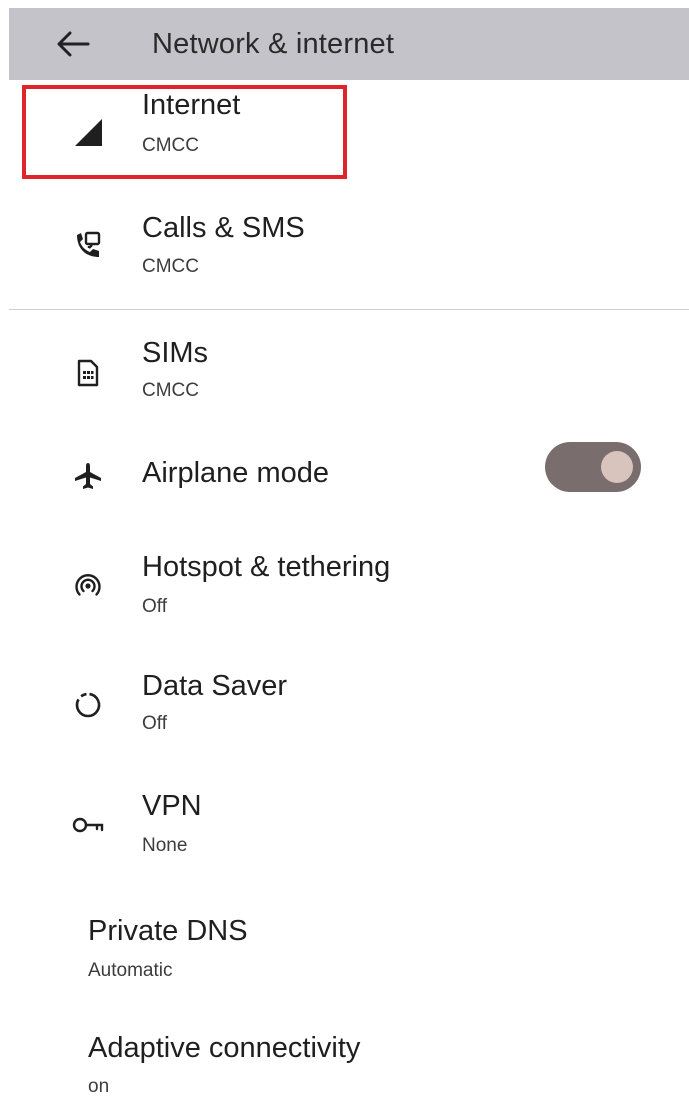 Image resolution: width=689 pixels, height=1098 pixels. I want to click on sims-subtitle: CMCC, so click(170, 390).